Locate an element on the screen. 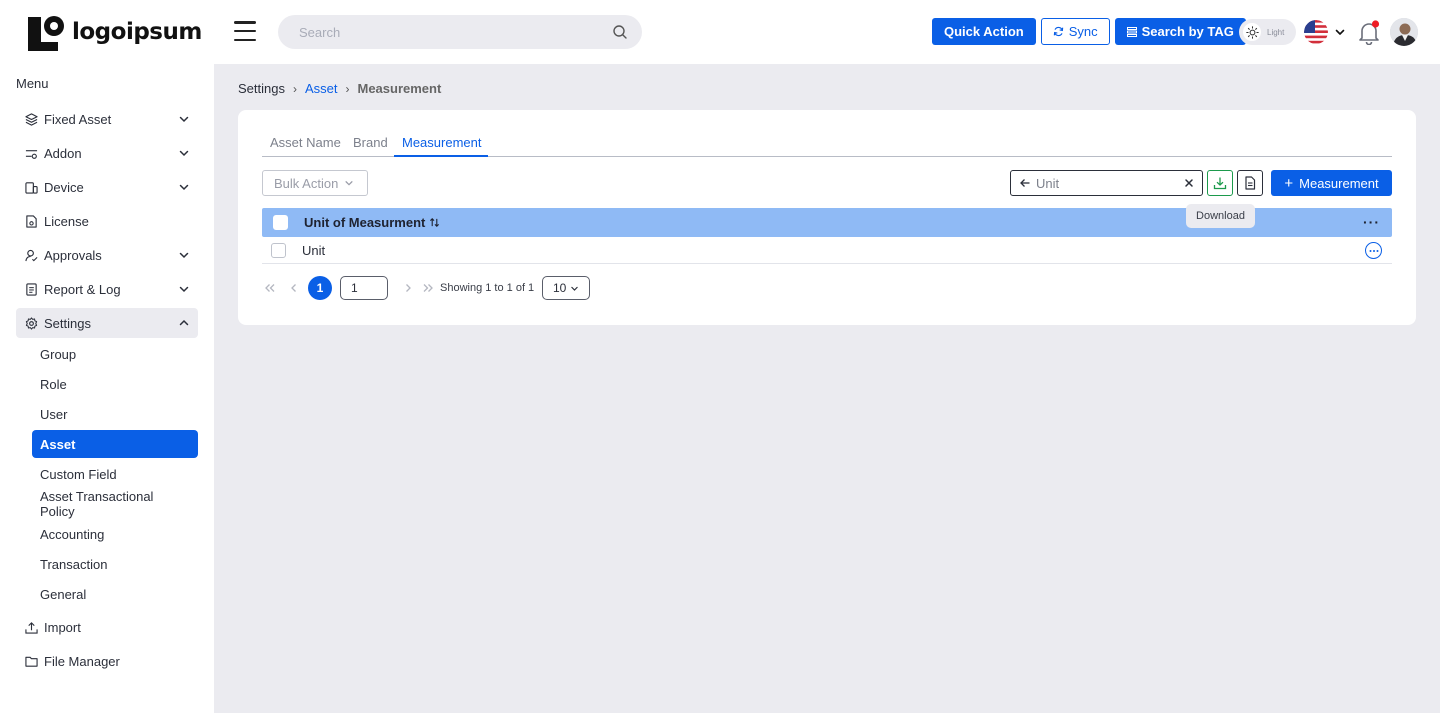 The height and width of the screenshot is (713, 1440). add-measurement-button: + Measurement is located at coordinates (1331, 183).